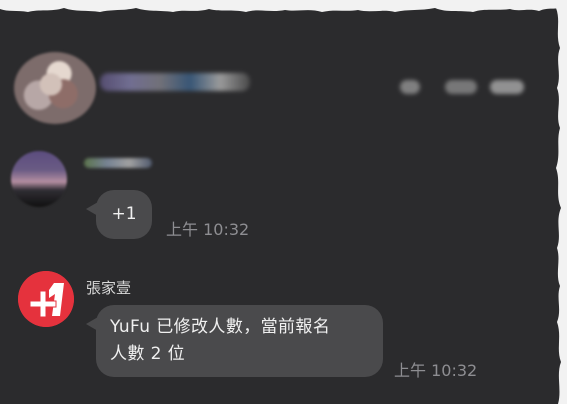 This screenshot has height=404, width=567. What do you see at coordinates (234, 341) in the screenshot?
I see `message-bubble: YuFu 已修改人數，當前報名 人數 2 位` at bounding box center [234, 341].